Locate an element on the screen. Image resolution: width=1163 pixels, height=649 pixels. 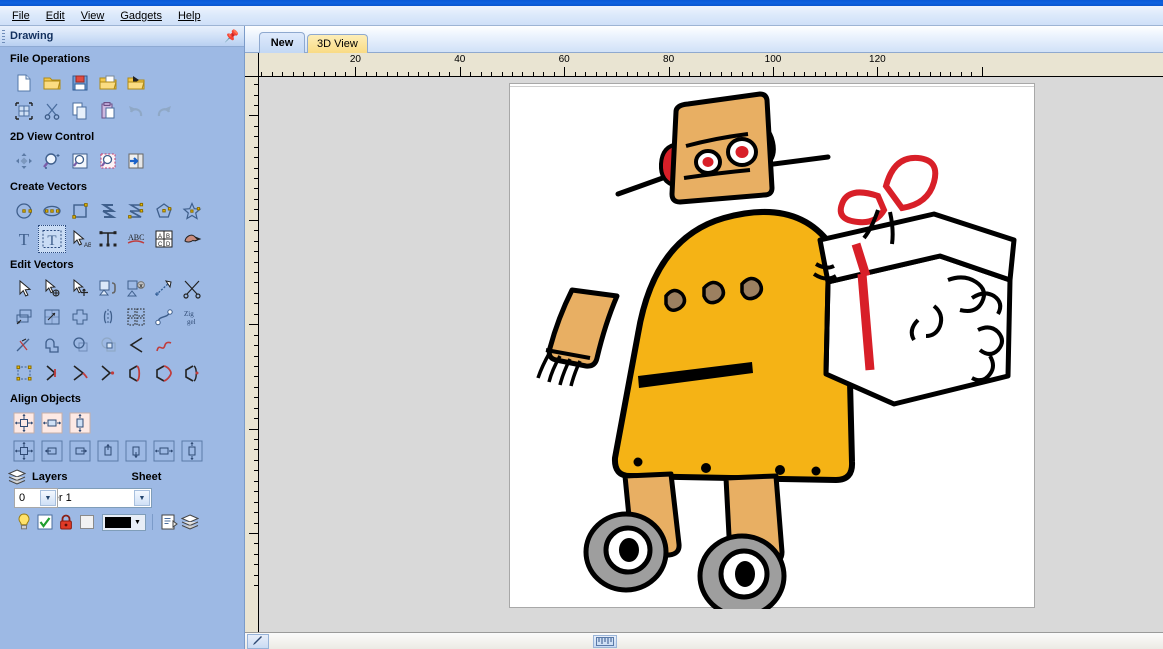
align-middle-horiz-icon is located at coordinates (164, 451).